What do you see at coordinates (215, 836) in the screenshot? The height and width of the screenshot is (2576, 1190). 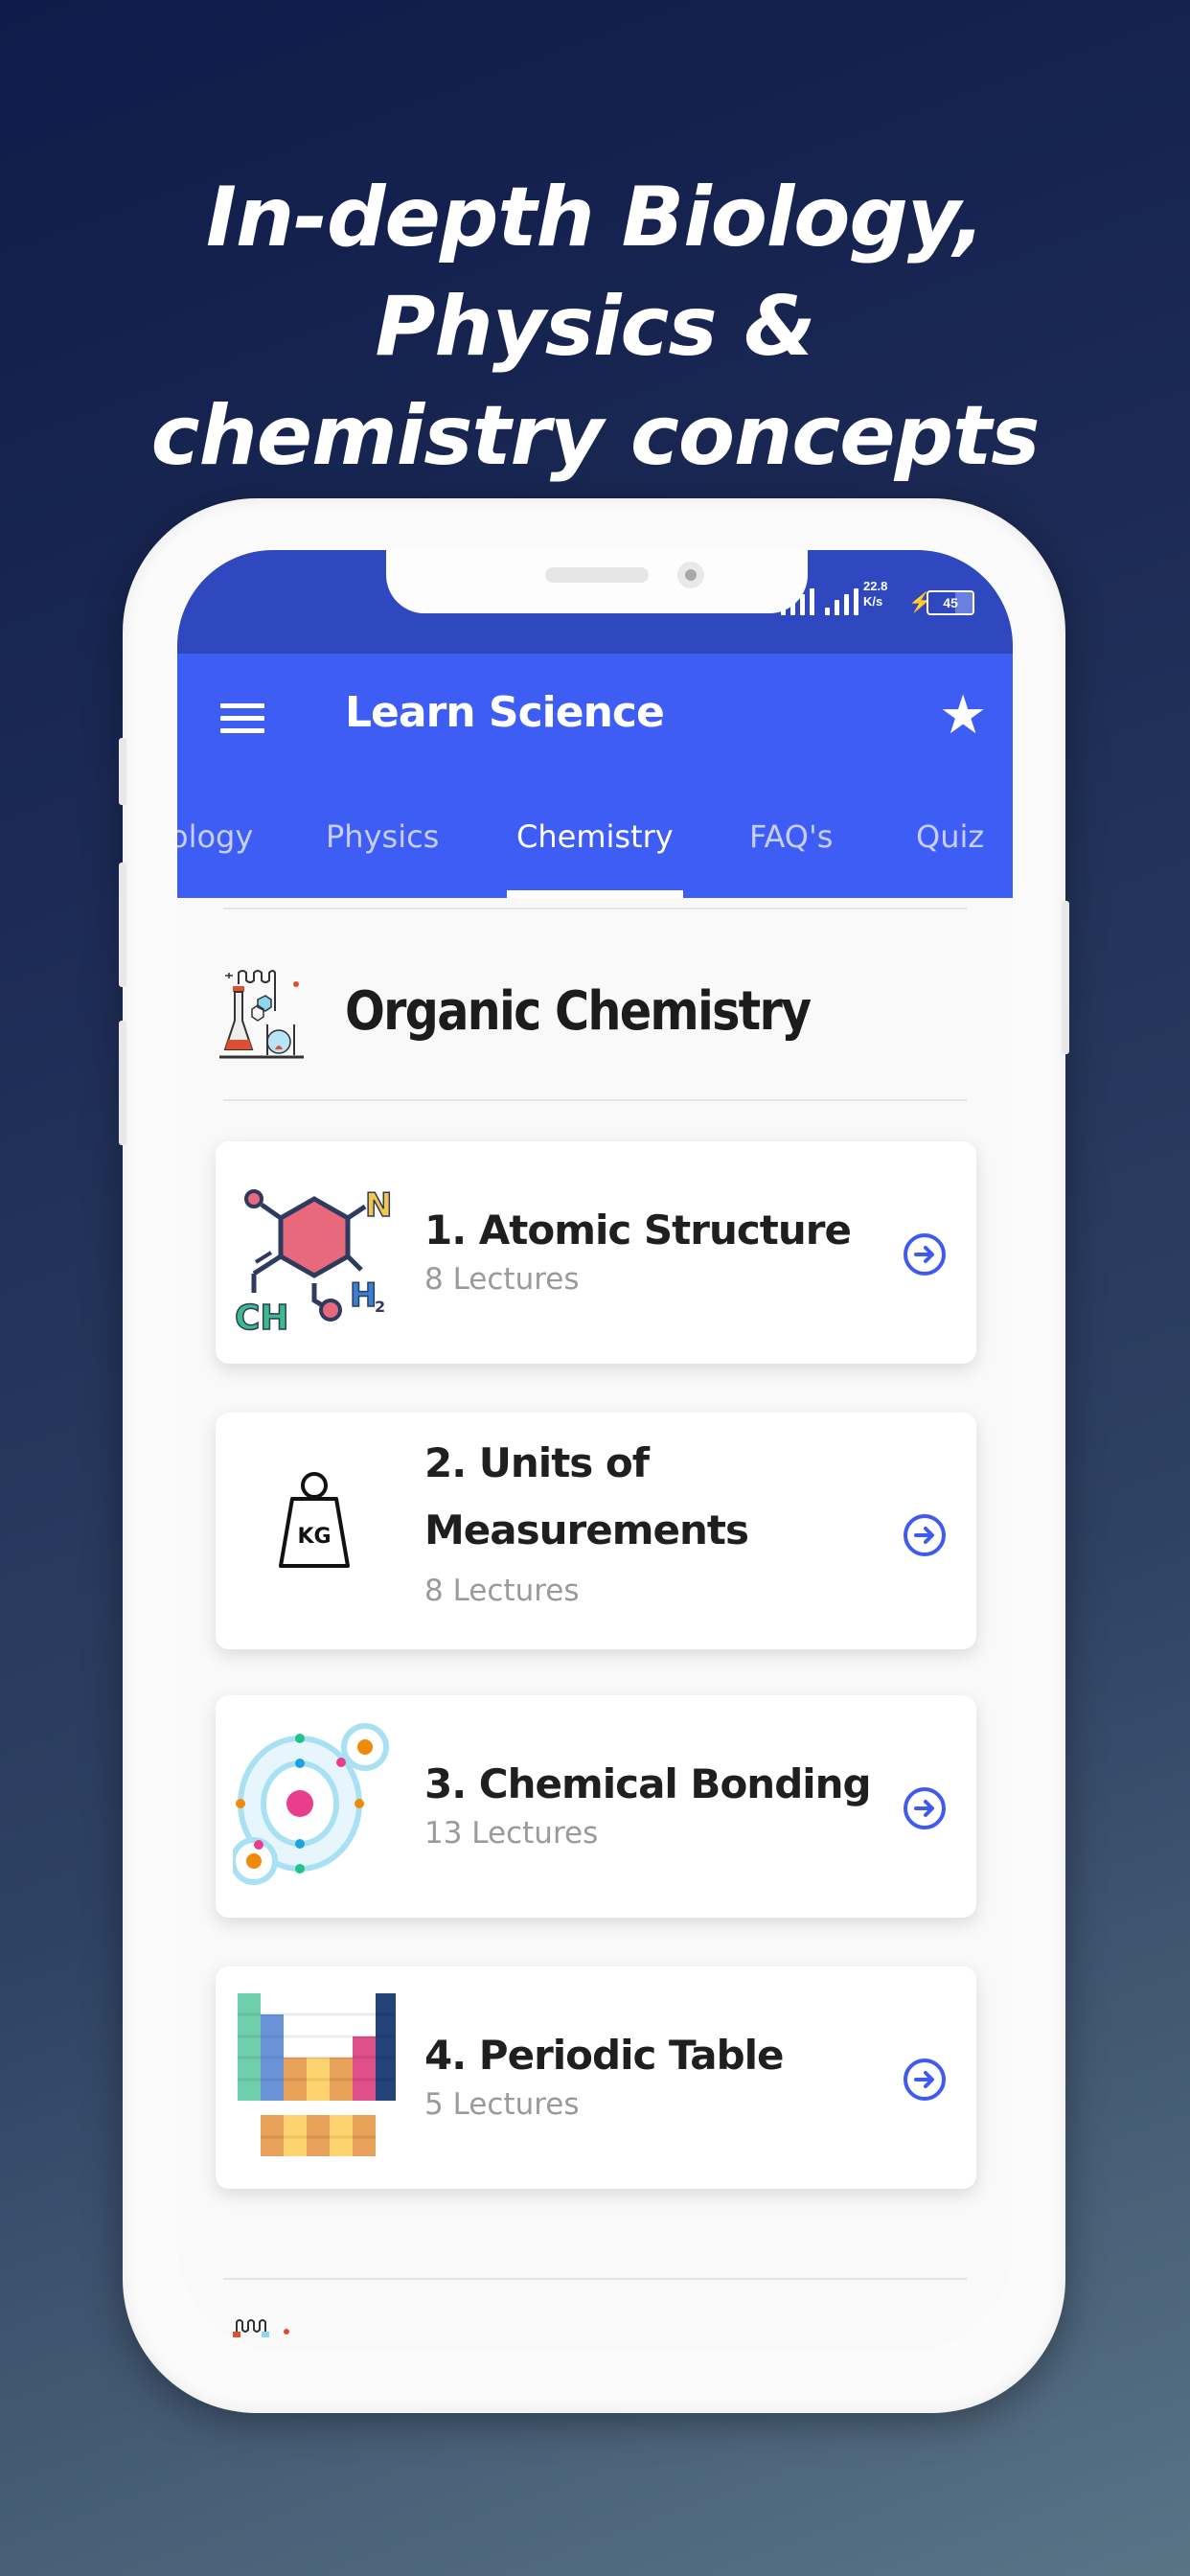 I see `tab-biology: ology` at bounding box center [215, 836].